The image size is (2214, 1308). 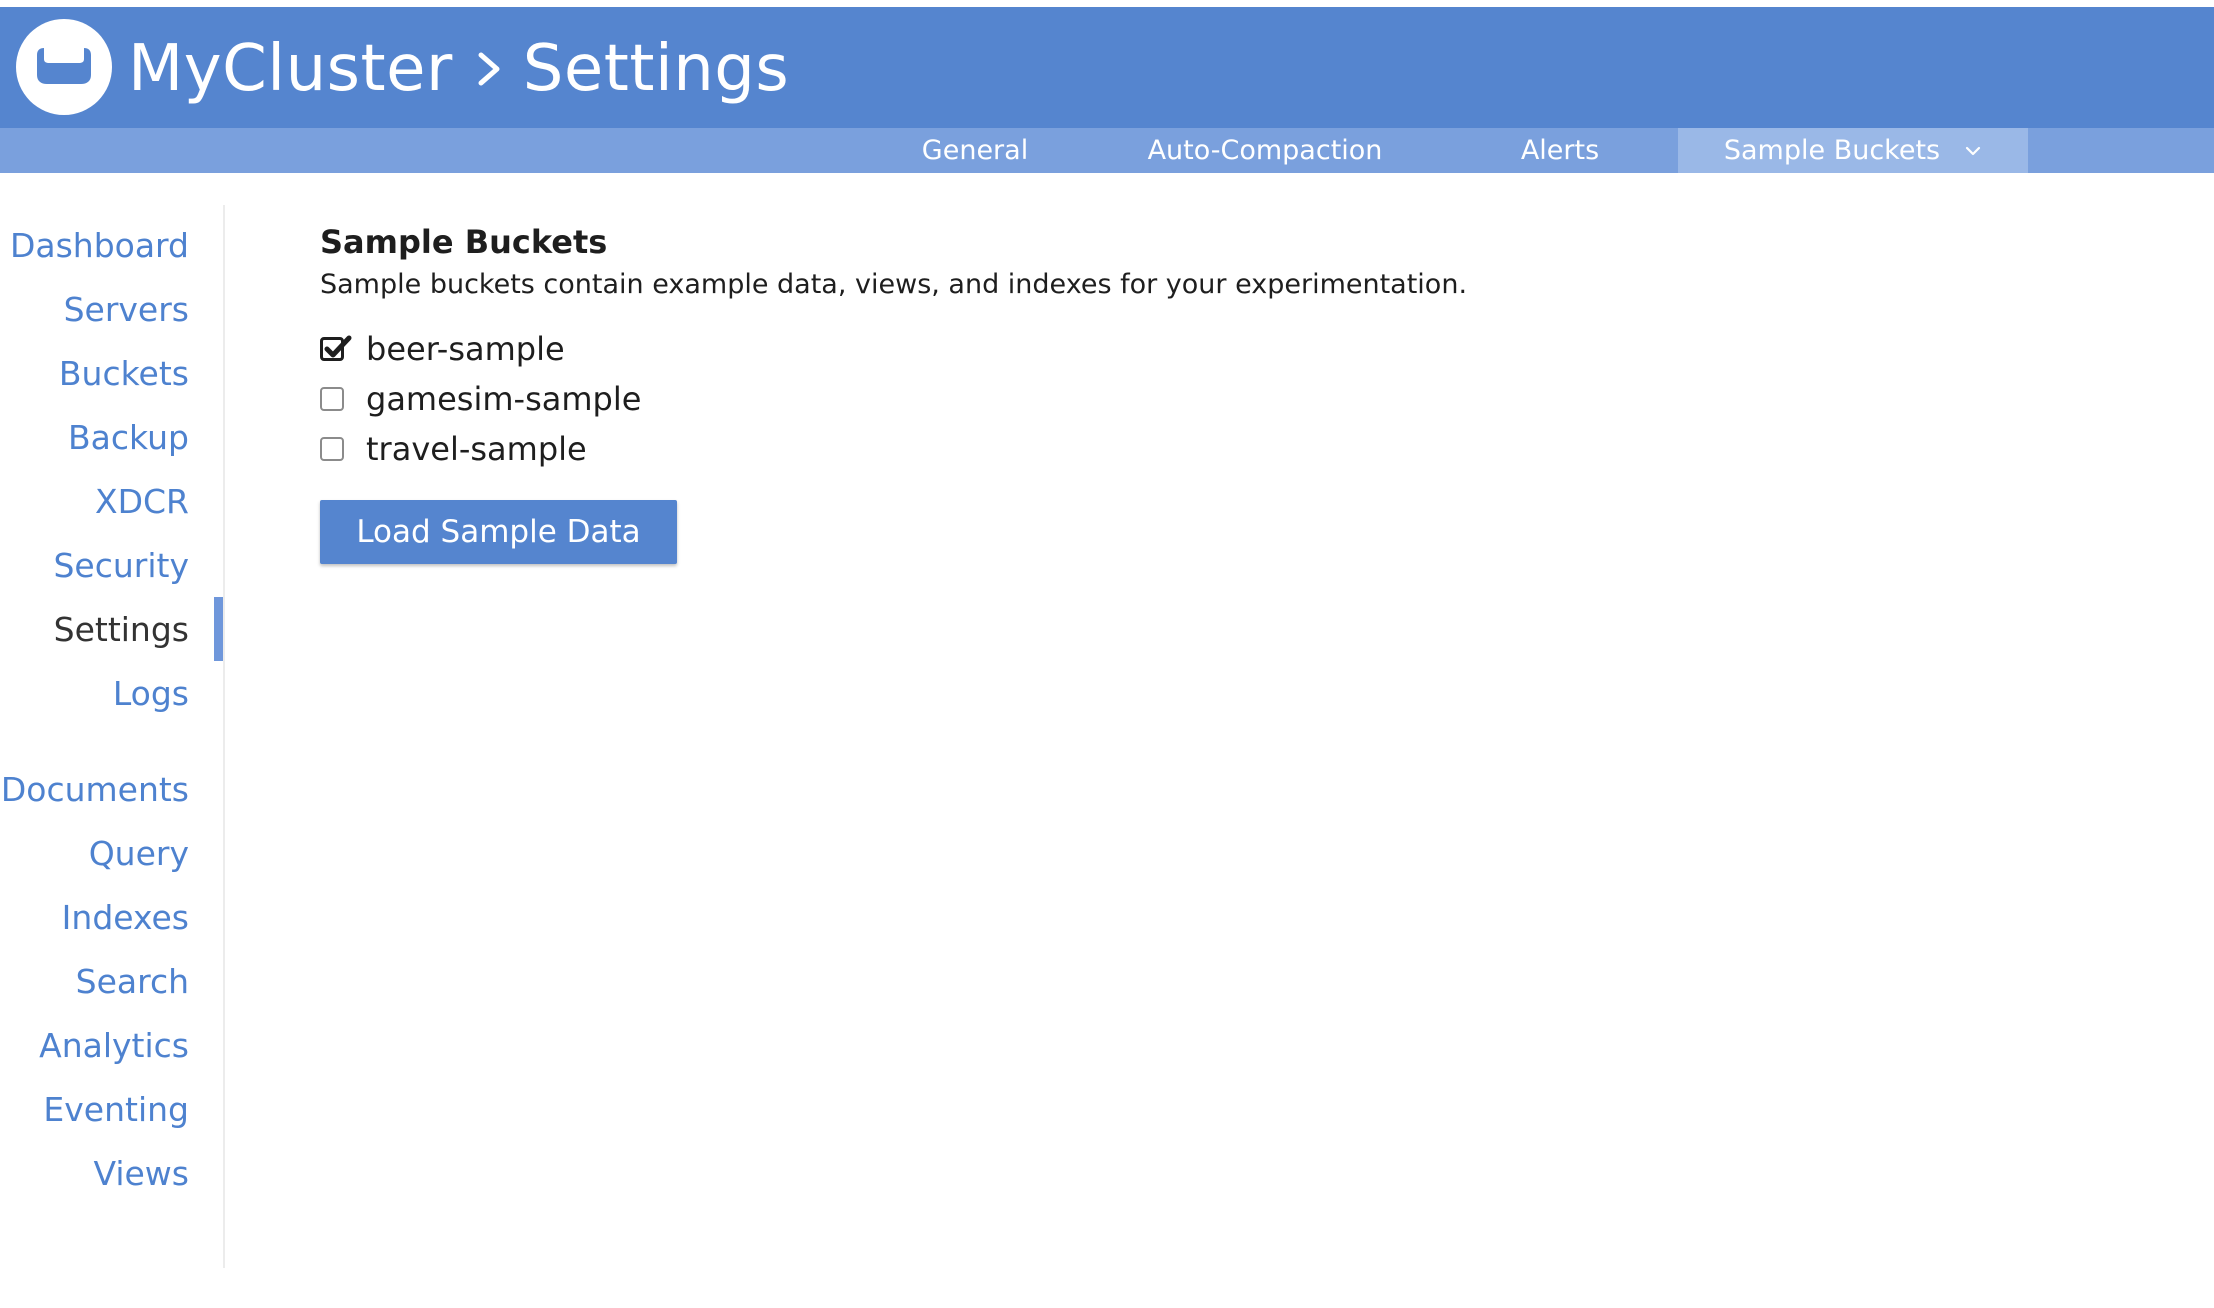 I want to click on header-bar: MyCluster Settings, so click(x=1107, y=67).